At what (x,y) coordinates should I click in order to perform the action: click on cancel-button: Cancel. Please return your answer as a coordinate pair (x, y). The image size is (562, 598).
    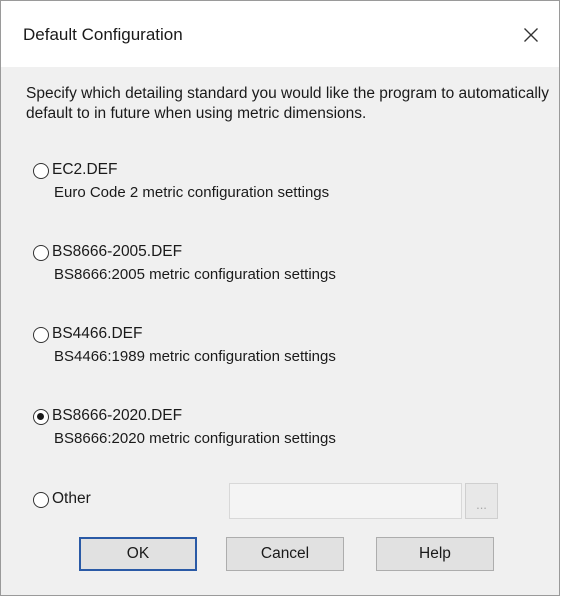
    Looking at the image, I should click on (285, 554).